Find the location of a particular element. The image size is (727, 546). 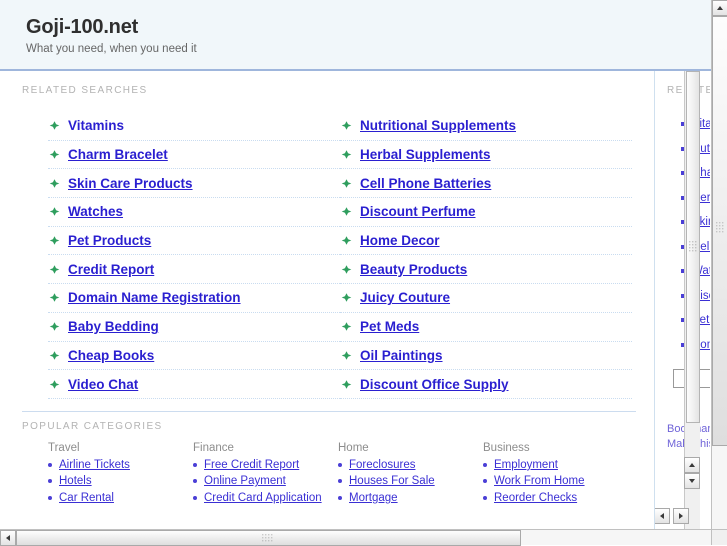

site-title: Goji-100.net is located at coordinates (82, 27).